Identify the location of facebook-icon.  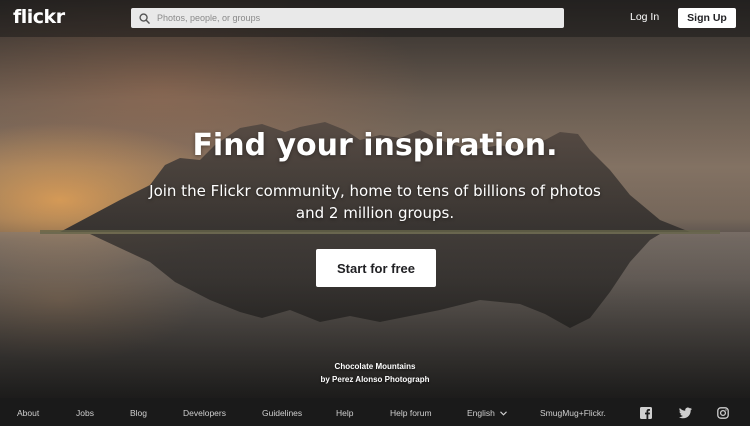
(646, 412).